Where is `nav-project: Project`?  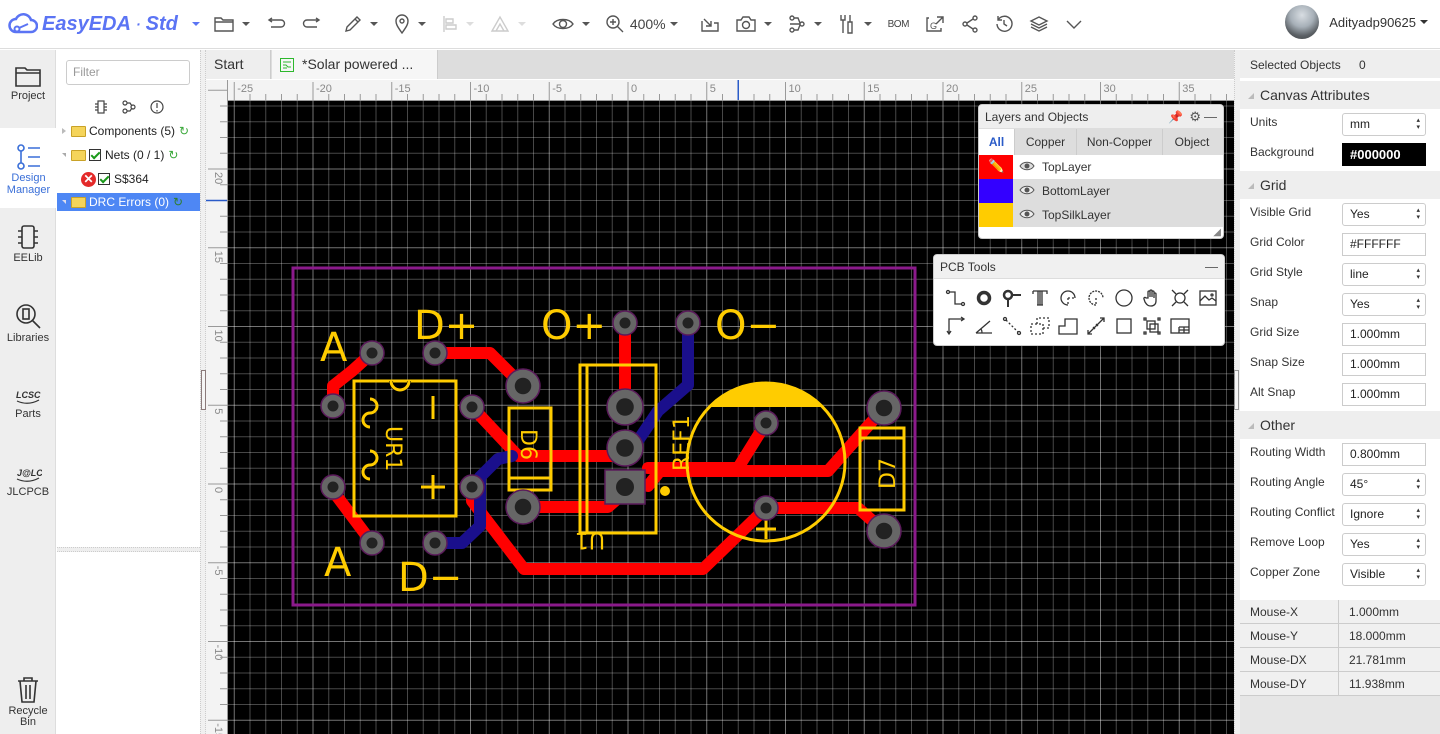 nav-project: Project is located at coordinates (28, 96).